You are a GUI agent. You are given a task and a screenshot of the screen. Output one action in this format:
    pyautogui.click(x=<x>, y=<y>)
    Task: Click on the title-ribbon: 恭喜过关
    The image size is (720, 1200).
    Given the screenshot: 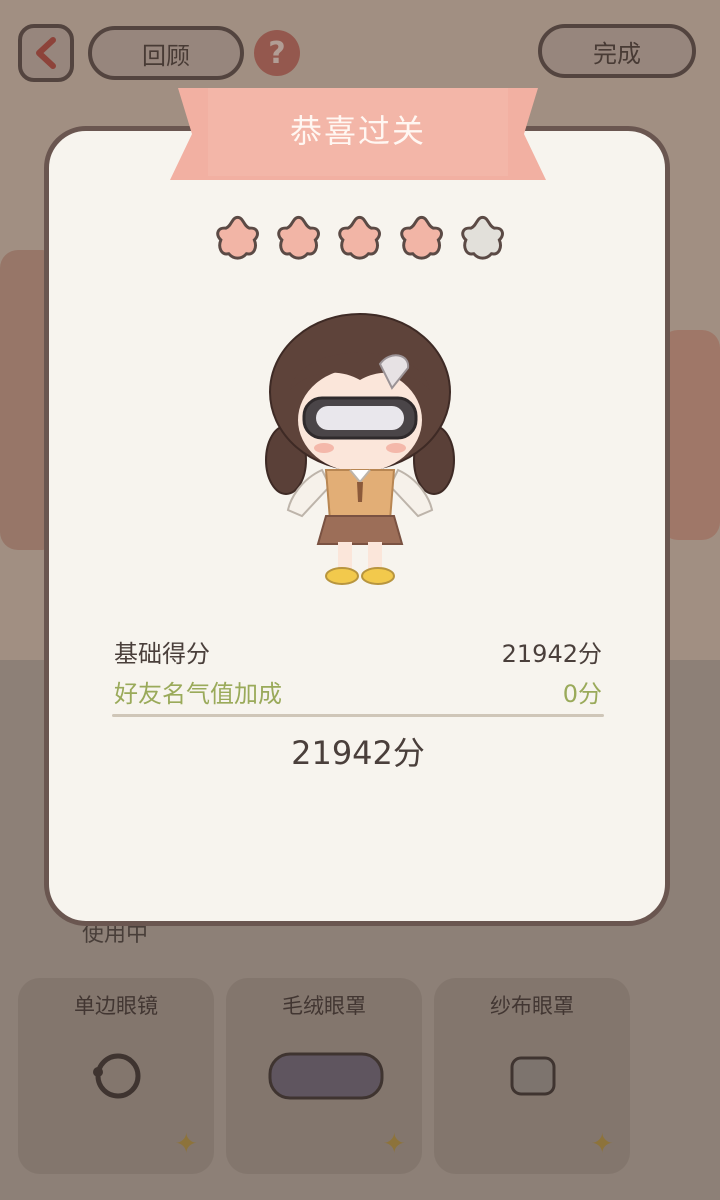 What is the action you would take?
    pyautogui.click(x=358, y=134)
    